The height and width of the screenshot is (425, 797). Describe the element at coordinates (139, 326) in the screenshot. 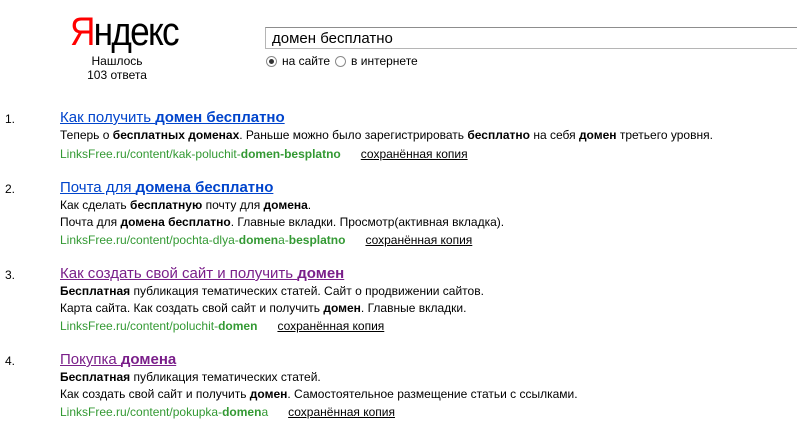

I see `url-text: LinksFree.ru/content/poluchit-` at that location.